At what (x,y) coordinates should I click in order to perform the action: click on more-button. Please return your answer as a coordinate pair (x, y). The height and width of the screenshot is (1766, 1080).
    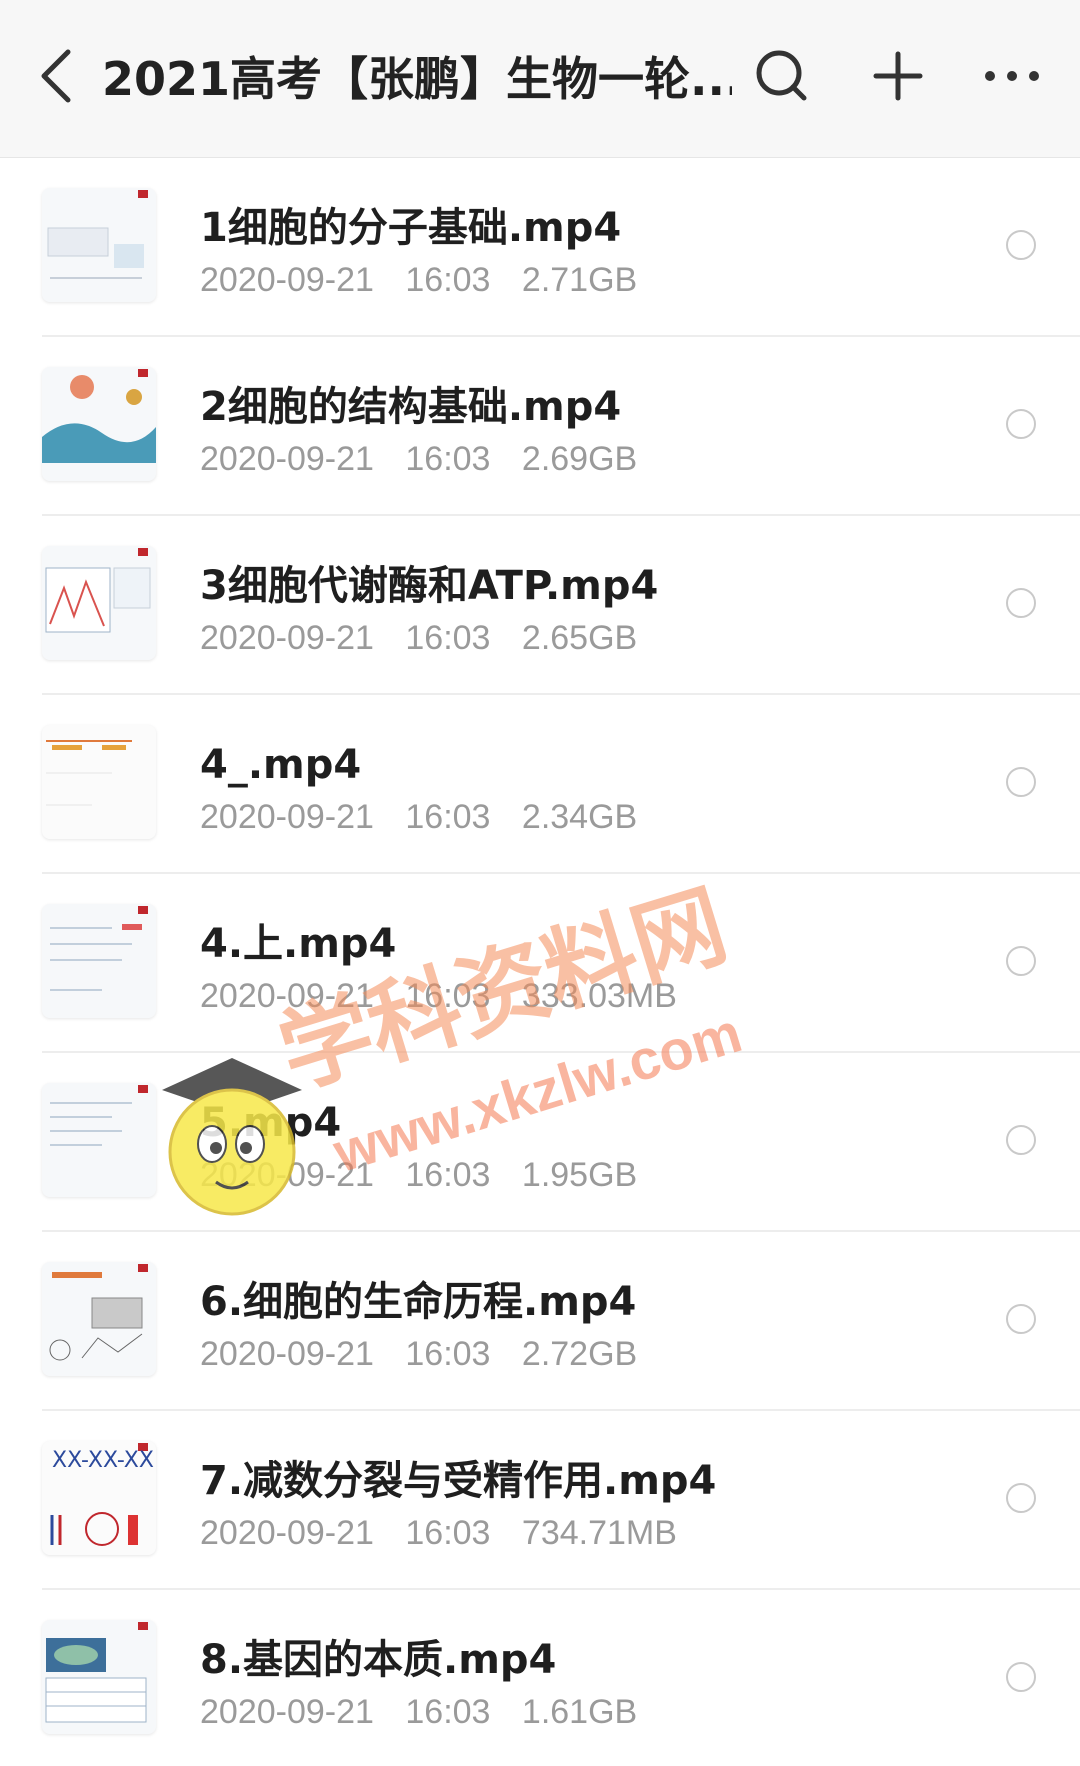
    Looking at the image, I should click on (1012, 76).